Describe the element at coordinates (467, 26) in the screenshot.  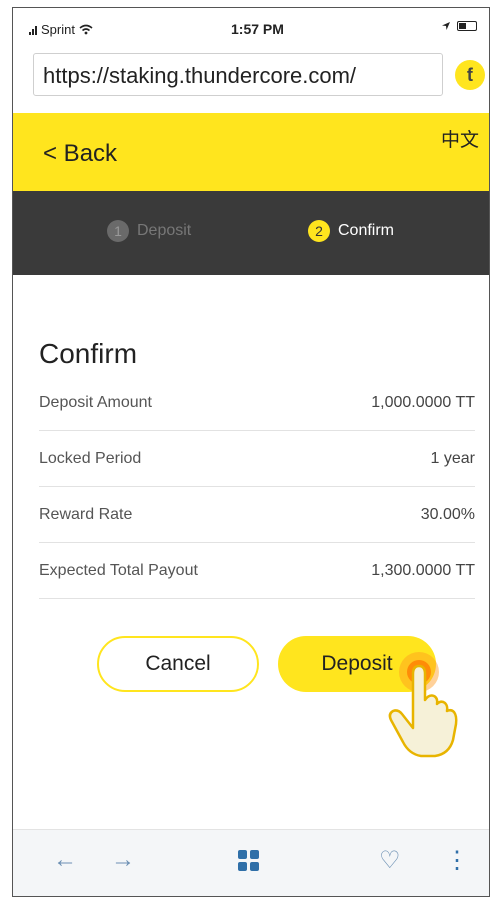
I see `battery-icon` at that location.